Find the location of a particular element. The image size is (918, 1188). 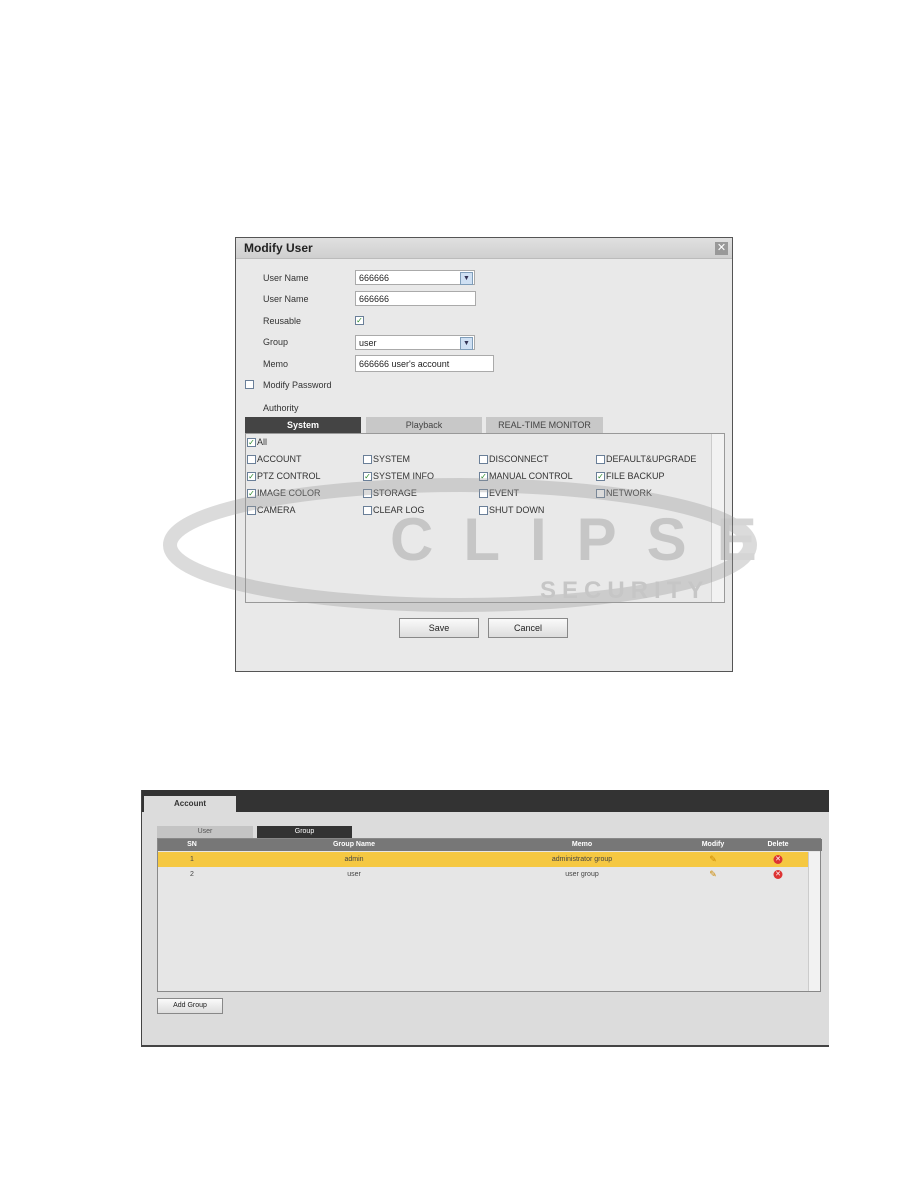

permission-label: MANUAL CONTROL is located at coordinates (531, 476).